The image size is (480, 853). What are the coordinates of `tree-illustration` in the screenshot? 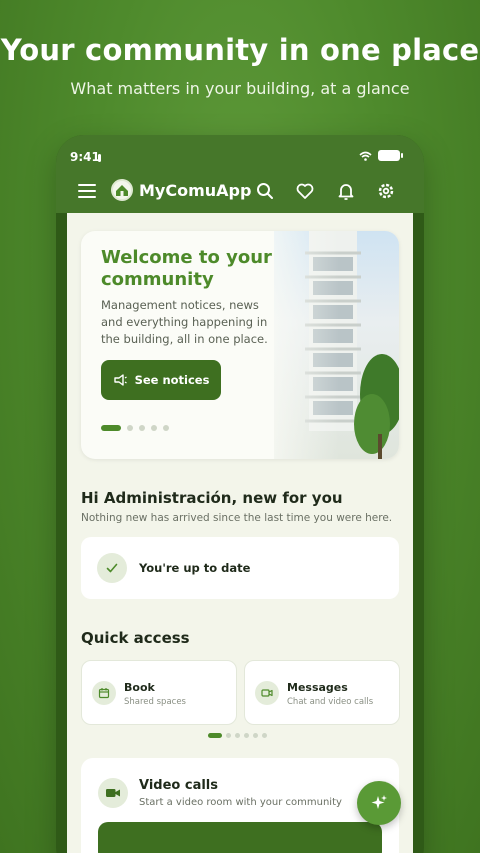 It's located at (376, 406).